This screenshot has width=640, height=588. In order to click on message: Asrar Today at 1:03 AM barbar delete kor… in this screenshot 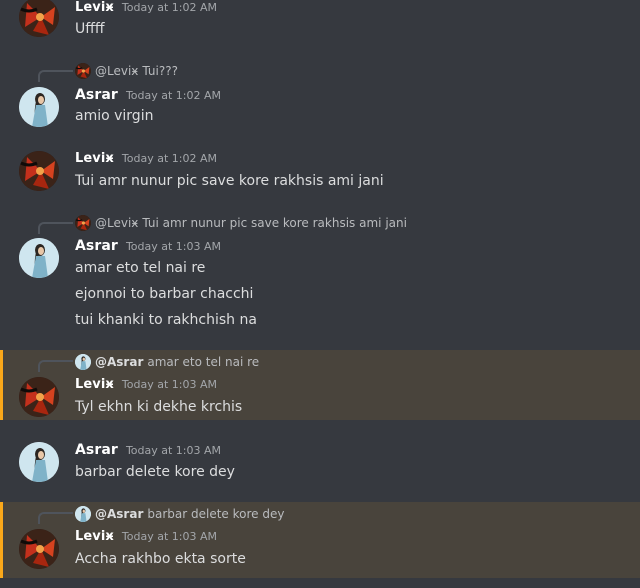, I will do `click(320, 466)`.